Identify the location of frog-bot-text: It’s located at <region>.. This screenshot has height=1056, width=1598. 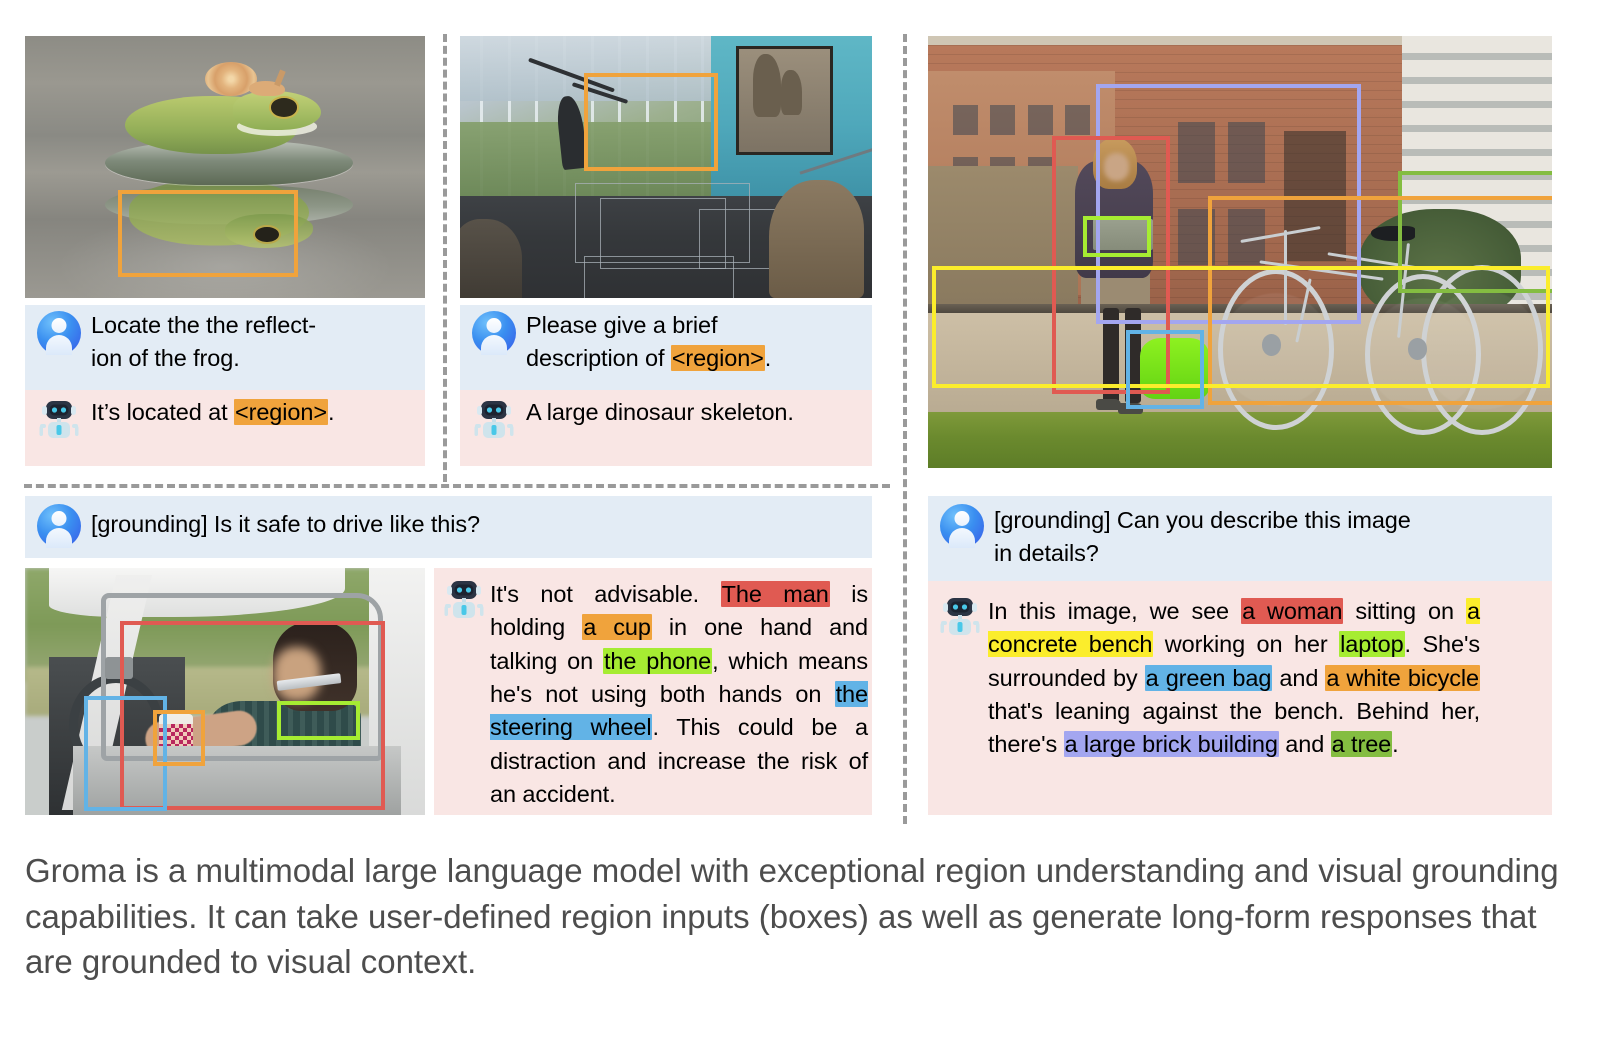
(212, 409).